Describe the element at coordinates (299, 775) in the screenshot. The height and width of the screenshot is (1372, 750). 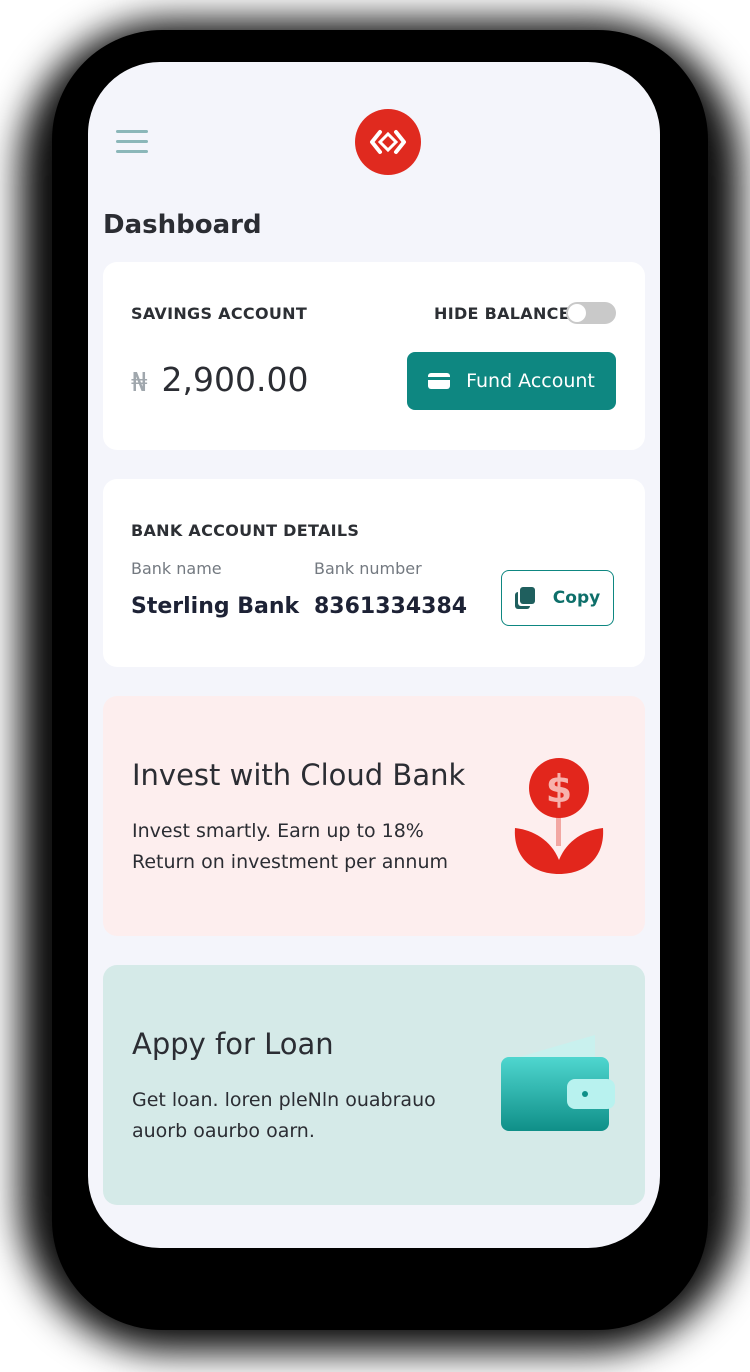
I see `invest-title: Invest with Cloud Bank` at that location.